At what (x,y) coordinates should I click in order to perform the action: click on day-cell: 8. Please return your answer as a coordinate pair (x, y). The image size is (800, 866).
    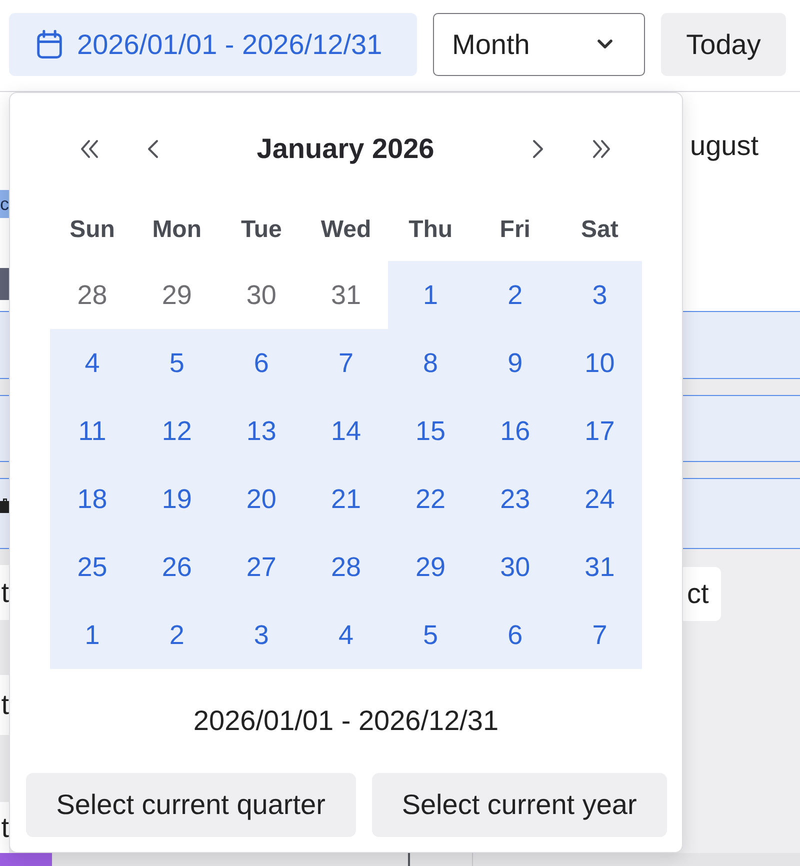
    Looking at the image, I should click on (430, 363).